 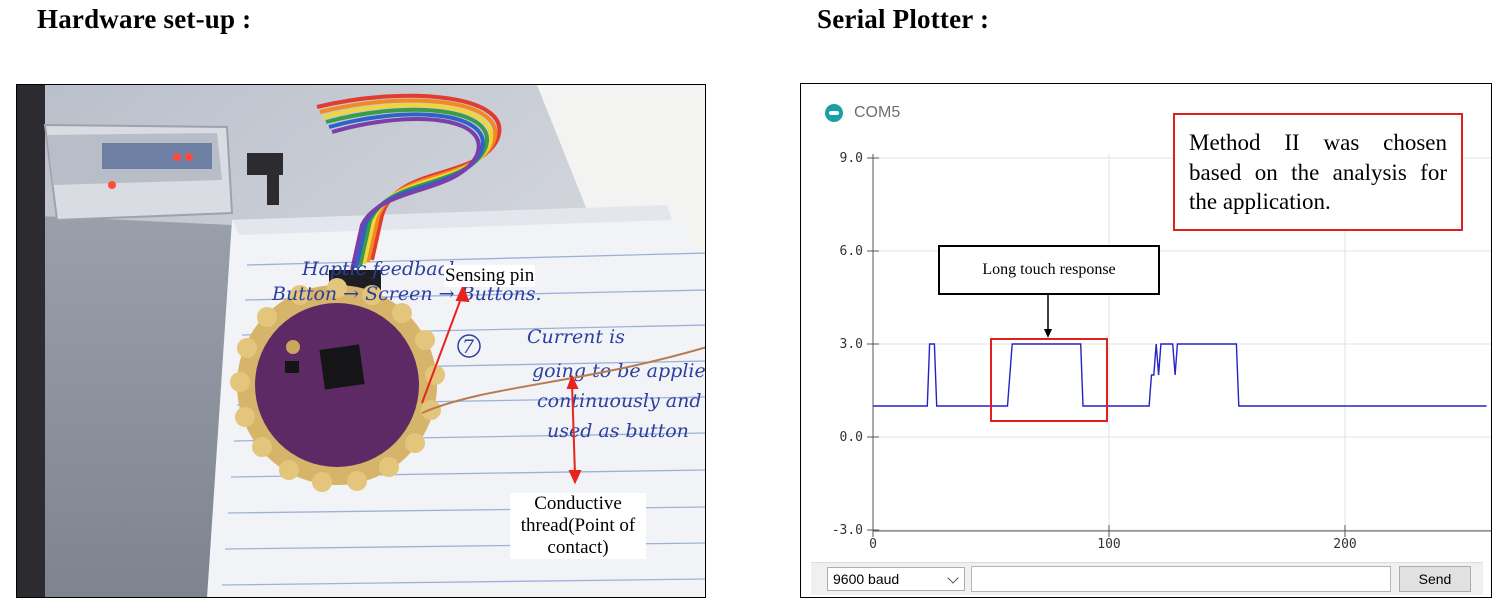 What do you see at coordinates (468, 347) in the screenshot?
I see `handwriting-number: 7` at bounding box center [468, 347].